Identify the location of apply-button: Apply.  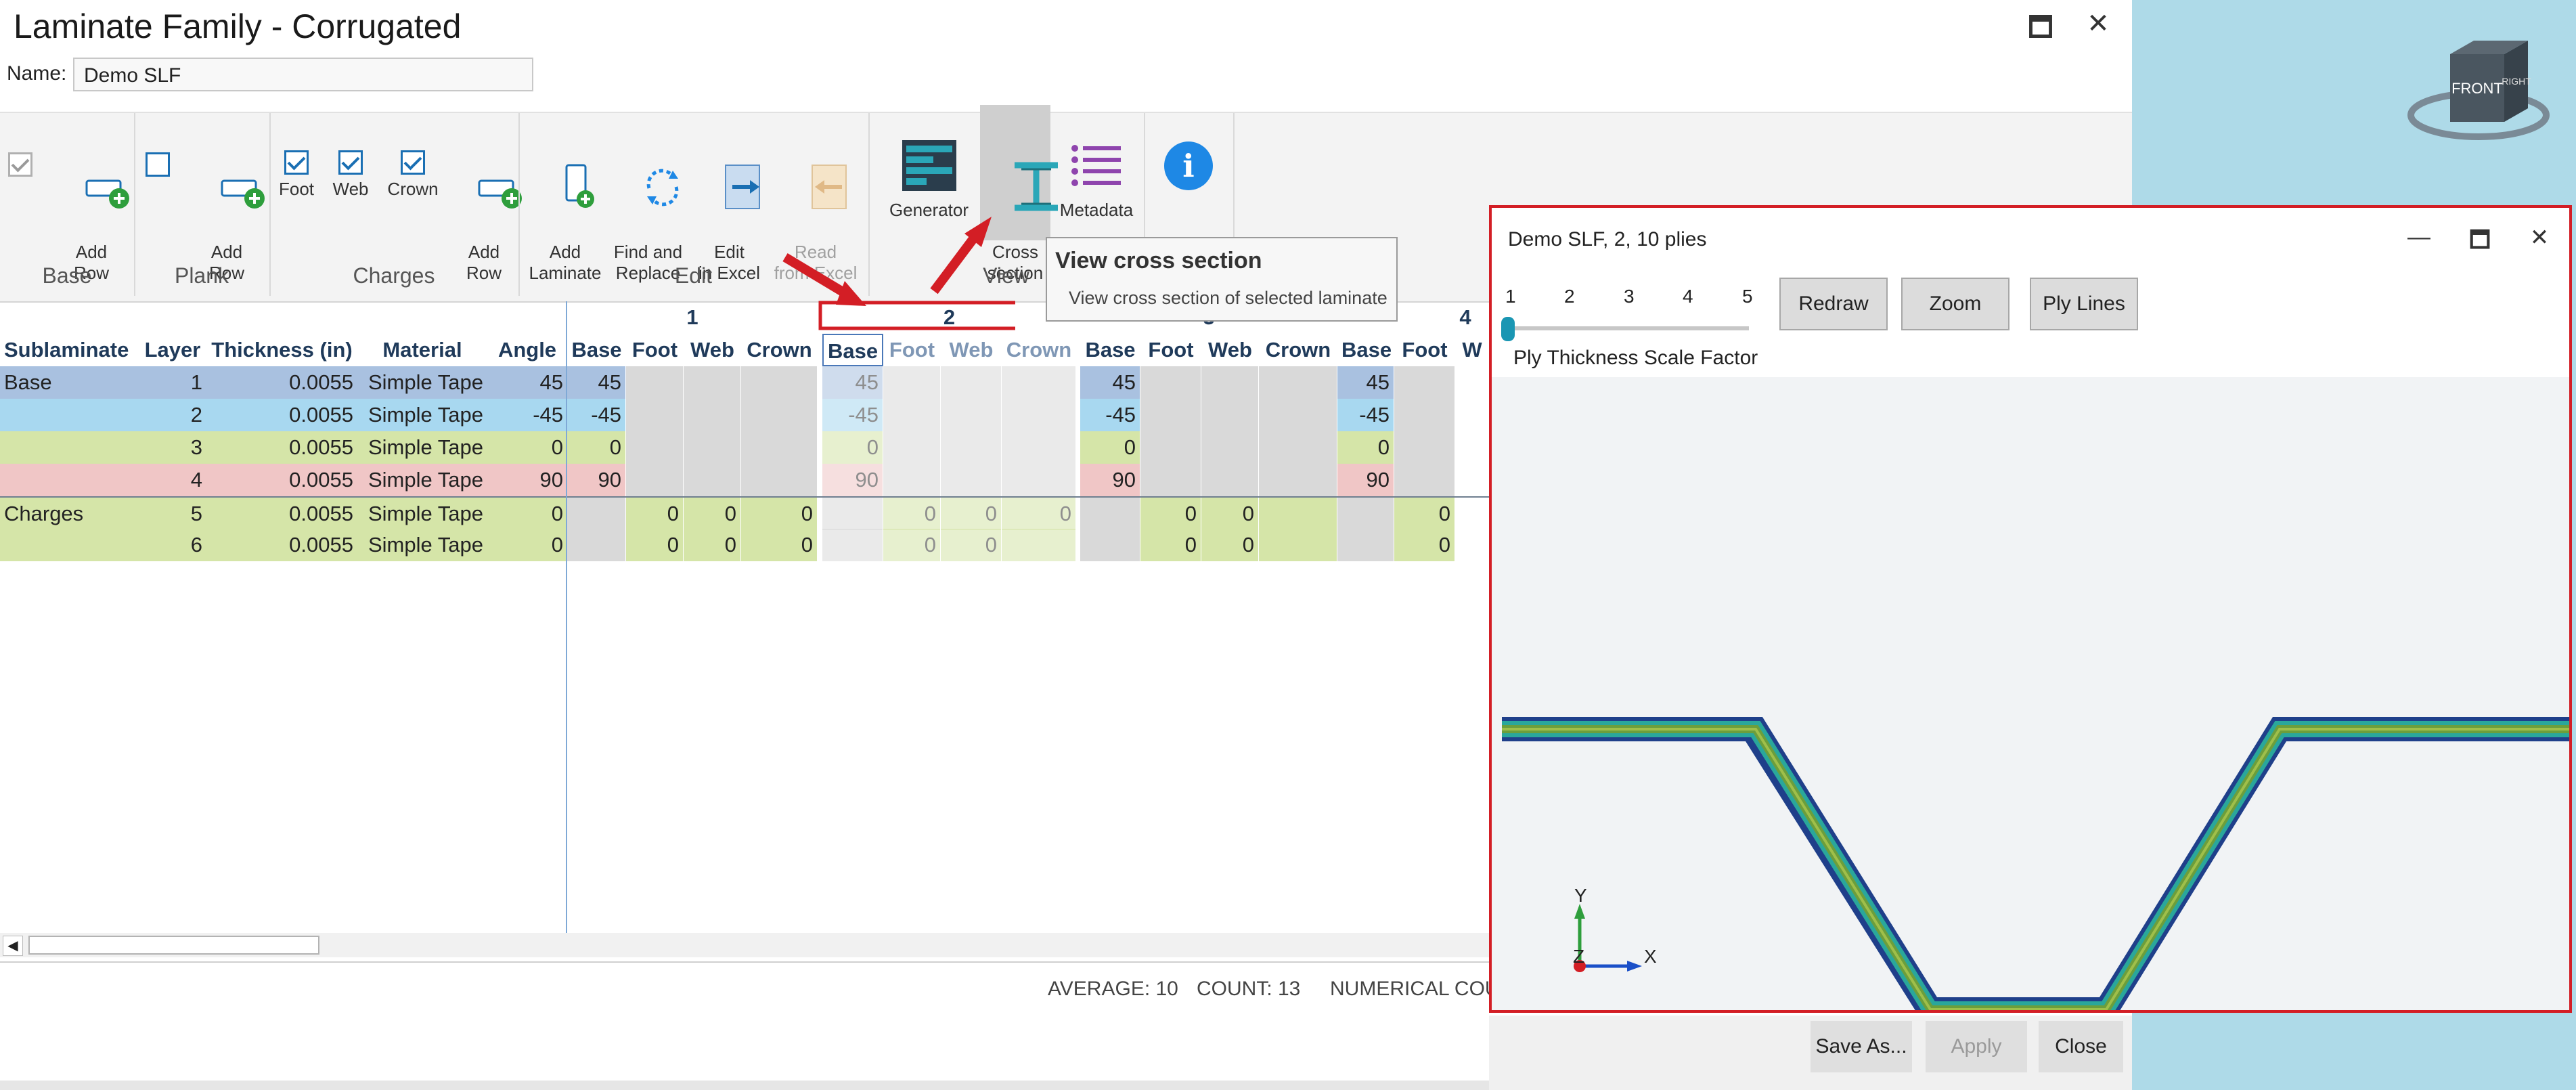
(1976, 1046).